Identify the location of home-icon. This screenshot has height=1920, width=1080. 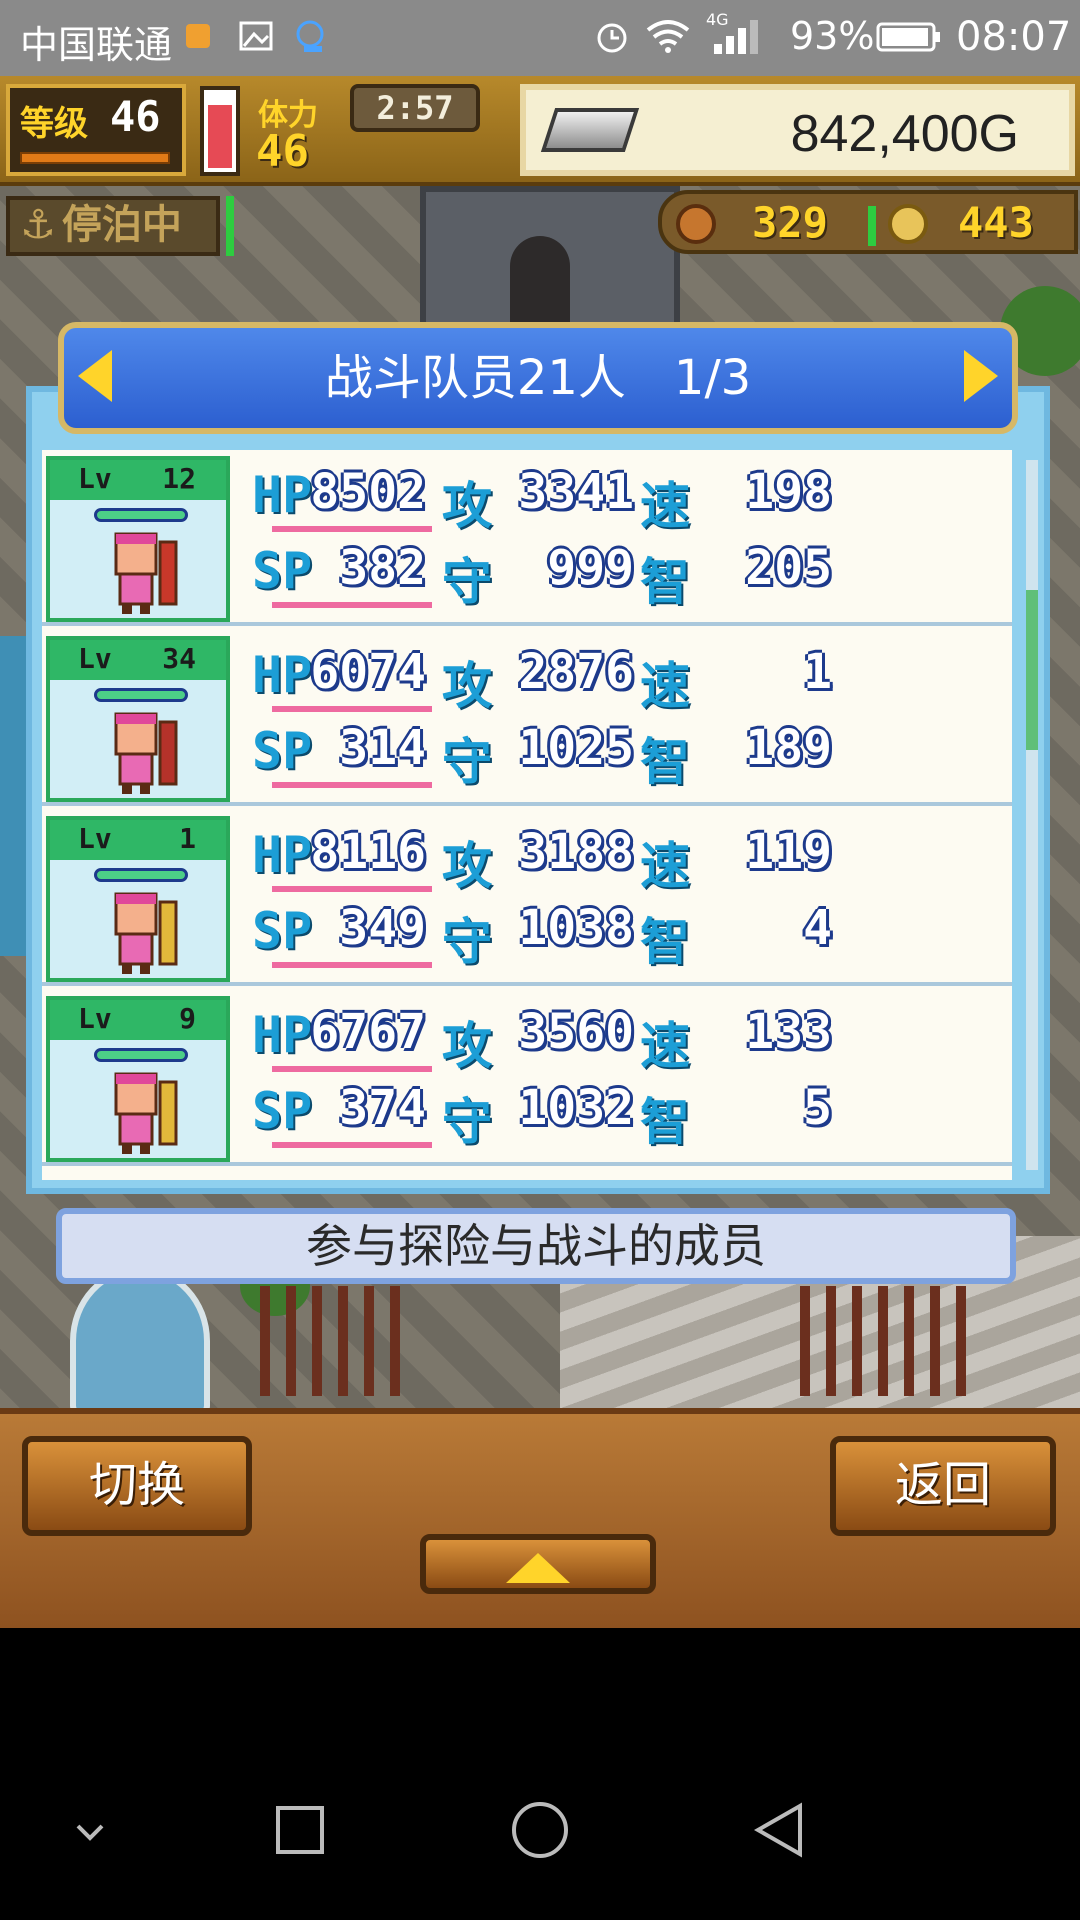
(540, 1830).